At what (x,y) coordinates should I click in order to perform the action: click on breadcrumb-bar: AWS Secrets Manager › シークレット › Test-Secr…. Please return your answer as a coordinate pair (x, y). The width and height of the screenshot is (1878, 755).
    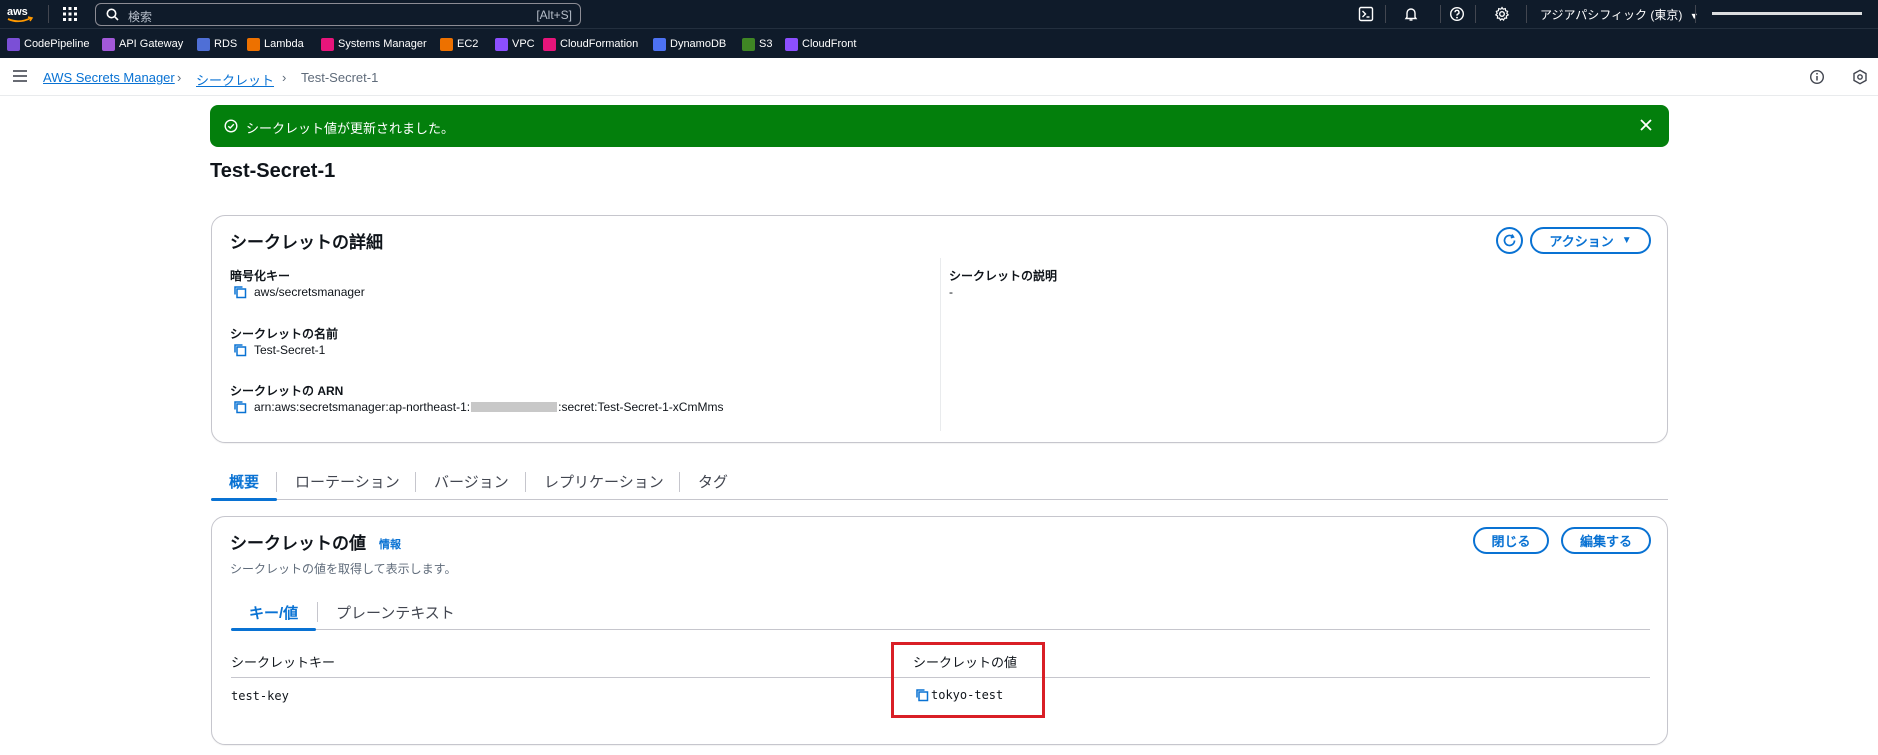
    Looking at the image, I should click on (939, 77).